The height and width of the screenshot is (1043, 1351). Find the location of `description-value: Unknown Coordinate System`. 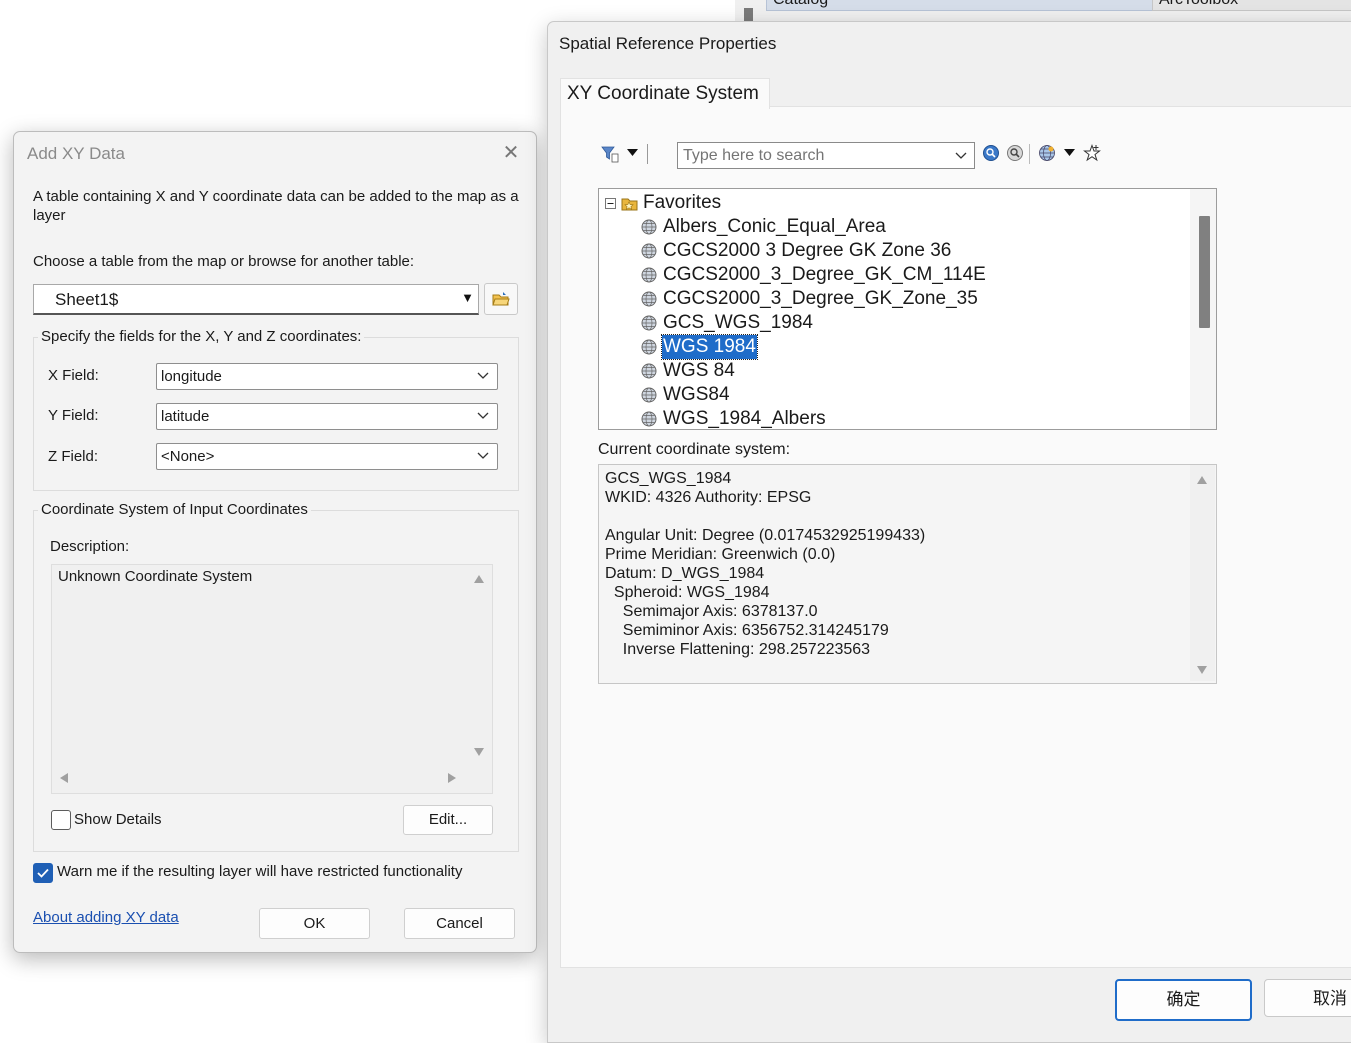

description-value: Unknown Coordinate System is located at coordinates (155, 576).